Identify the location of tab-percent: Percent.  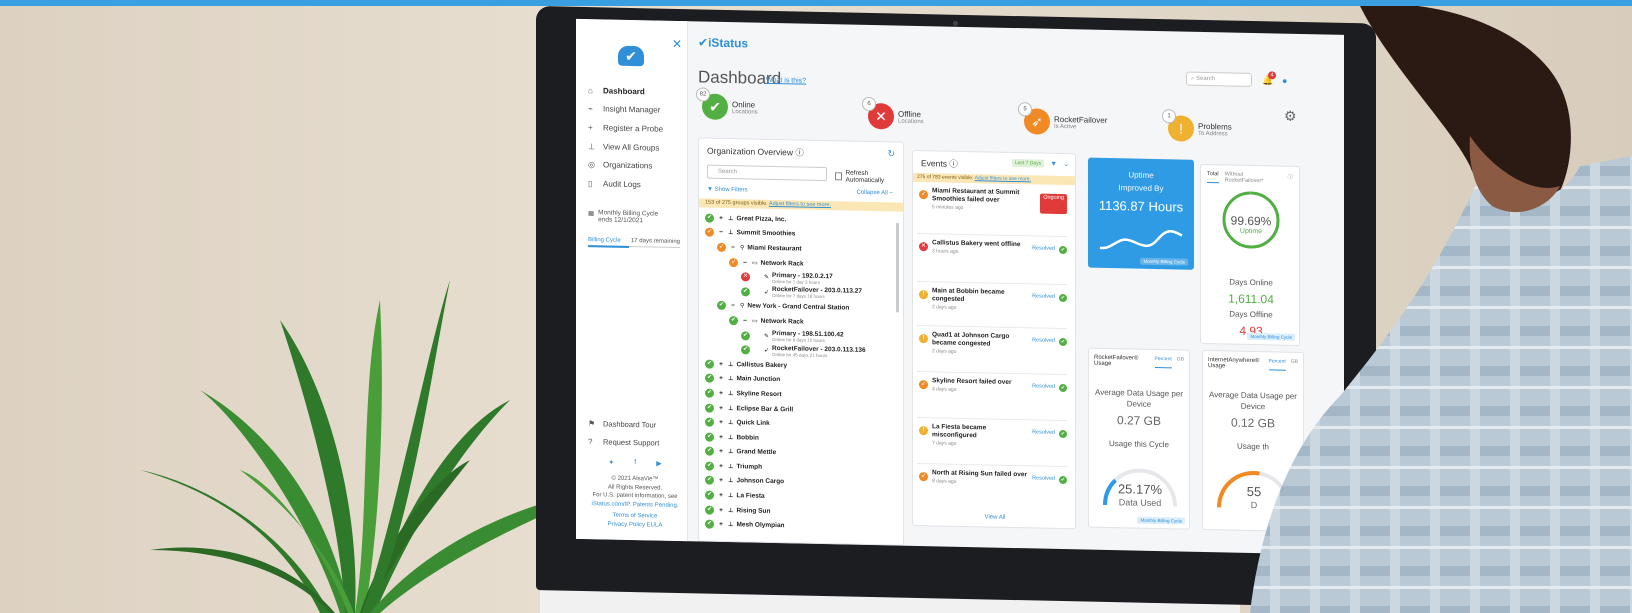
(1163, 362).